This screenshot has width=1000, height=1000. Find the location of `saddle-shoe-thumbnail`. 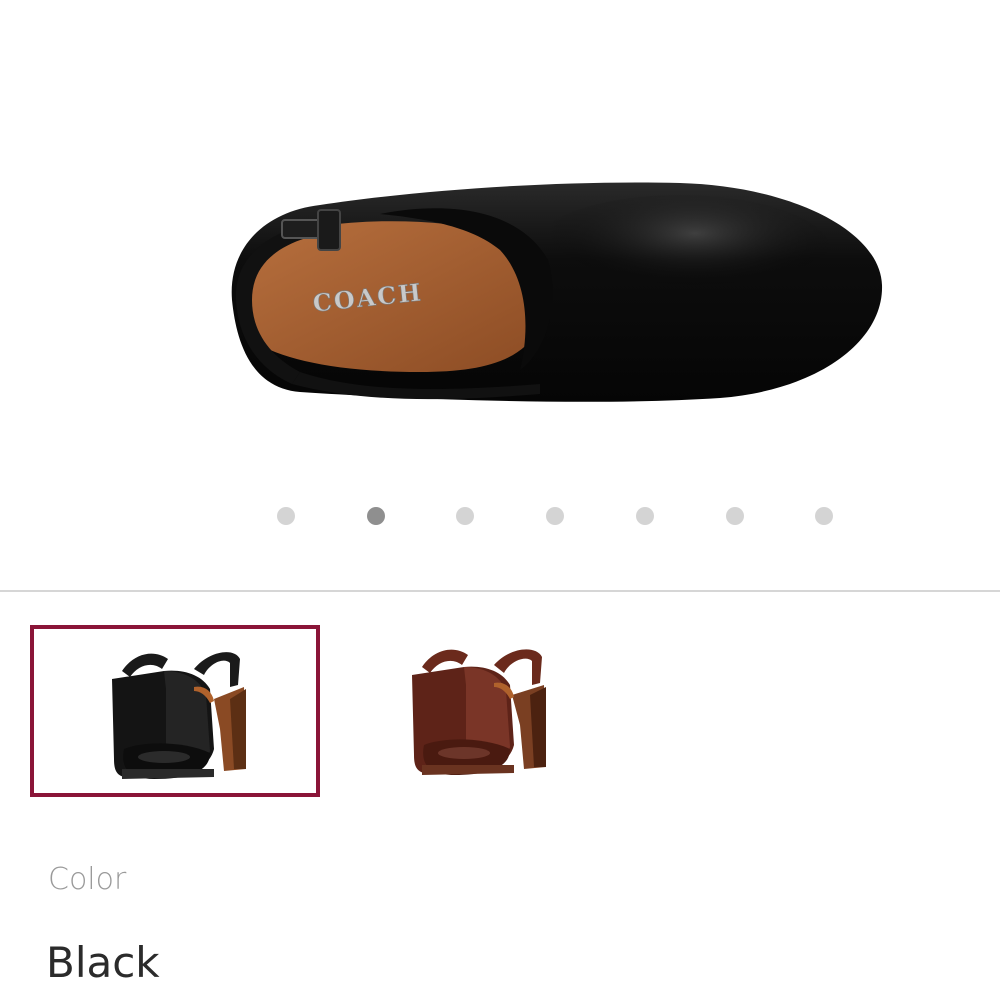

saddle-shoe-thumbnail is located at coordinates (479, 712).